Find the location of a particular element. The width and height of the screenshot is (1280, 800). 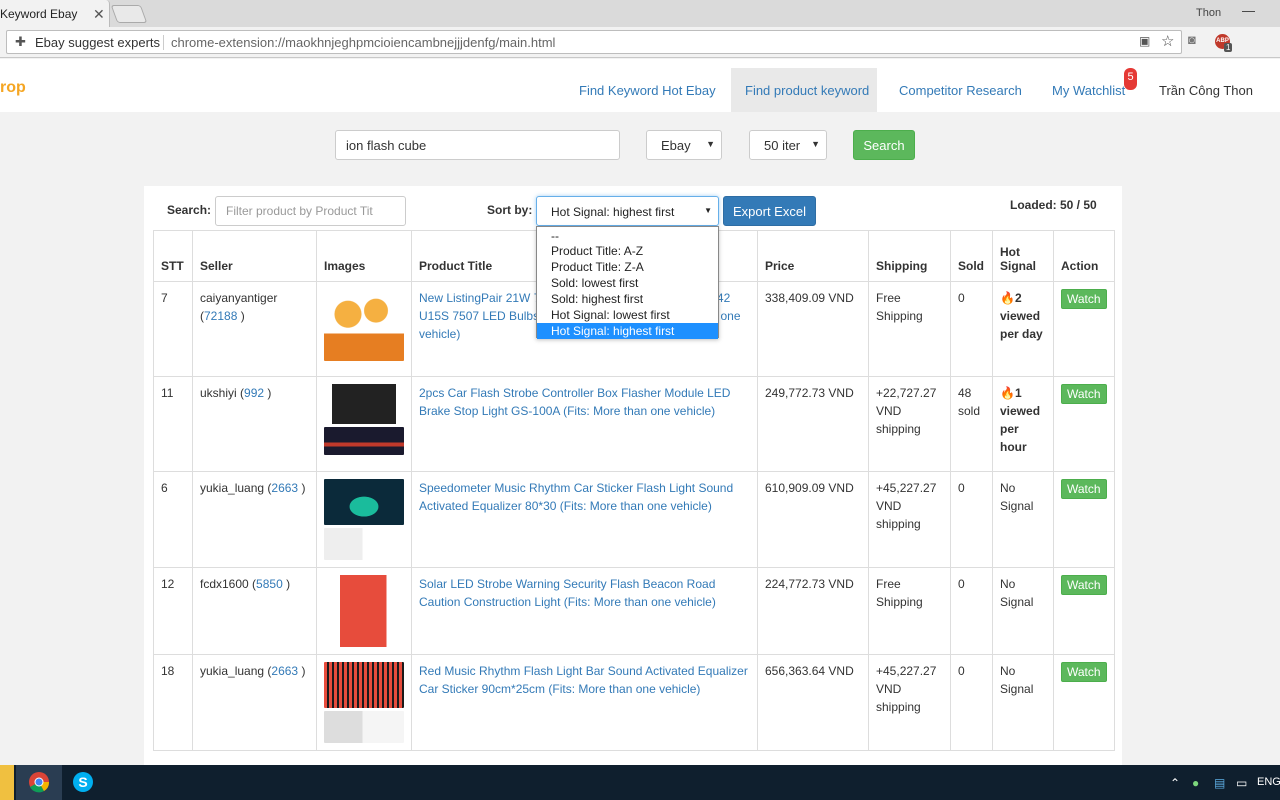

sort-select: Hot Signal: highest first ▼ is located at coordinates (627, 211).